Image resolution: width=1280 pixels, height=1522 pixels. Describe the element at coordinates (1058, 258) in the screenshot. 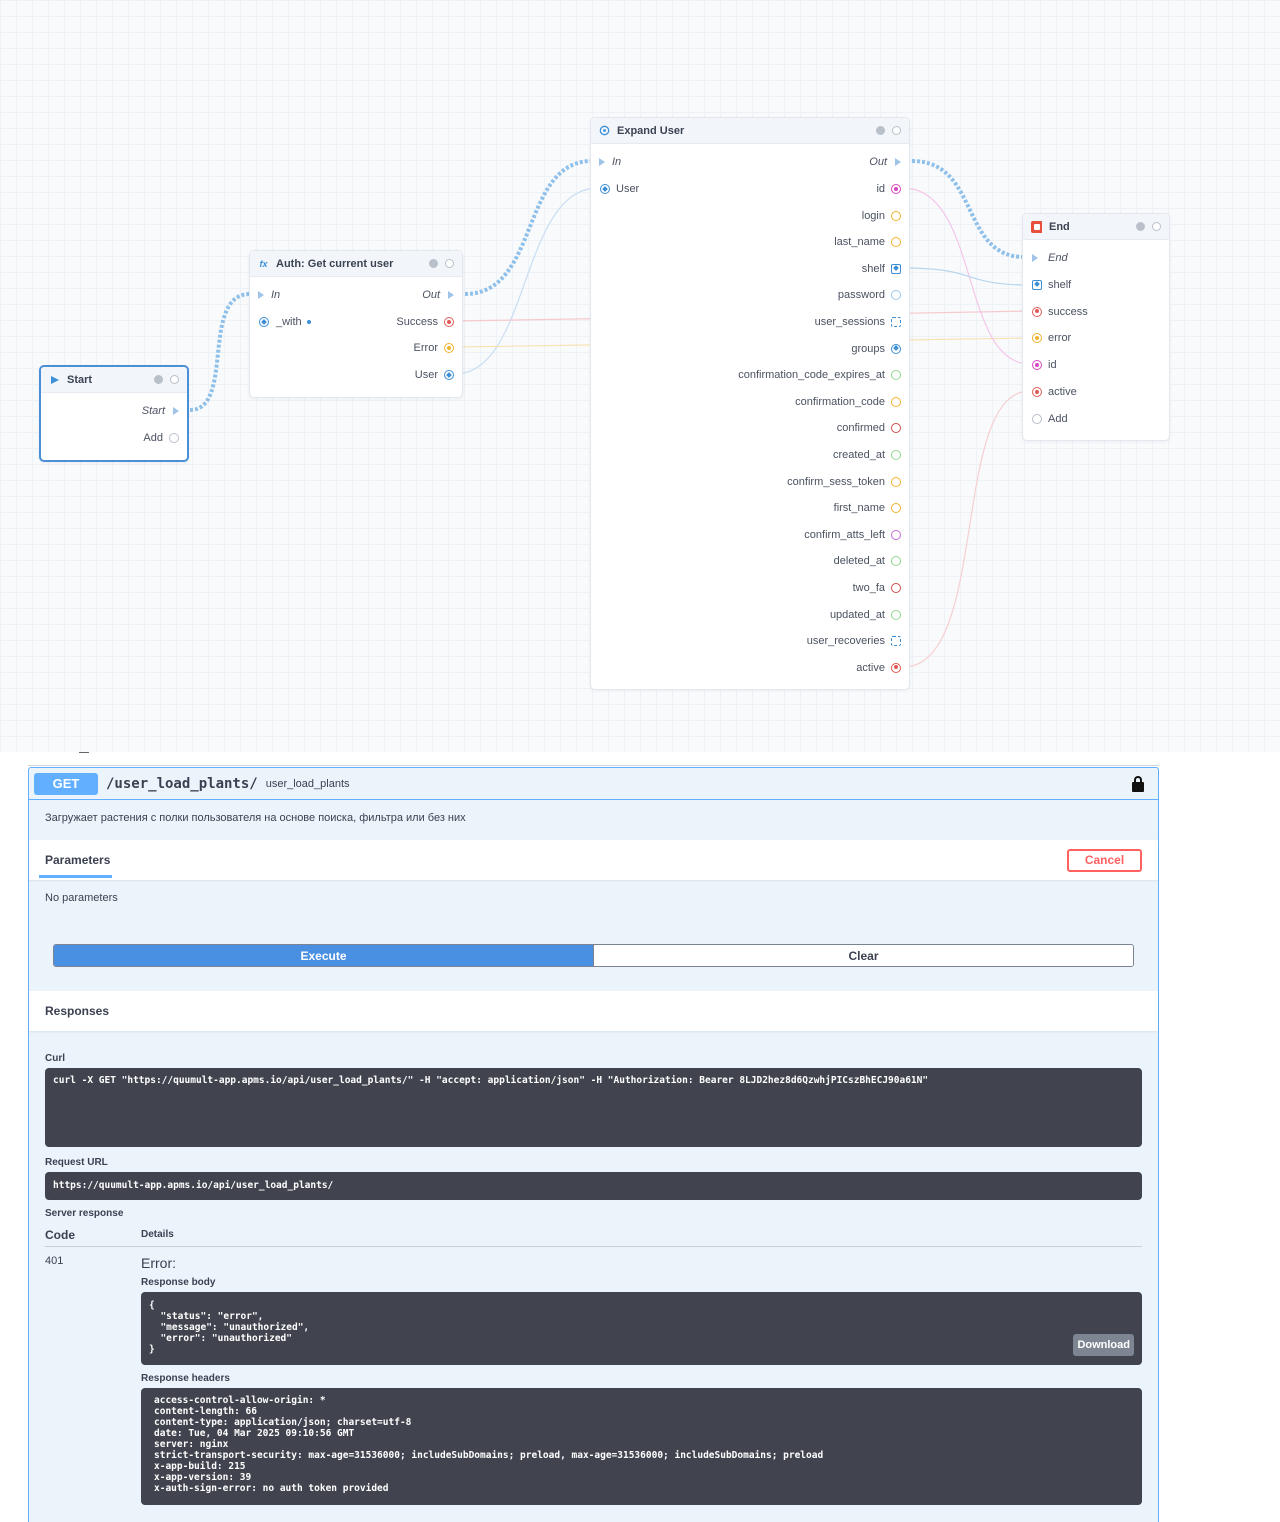

I see `end-port-label-end: End` at that location.